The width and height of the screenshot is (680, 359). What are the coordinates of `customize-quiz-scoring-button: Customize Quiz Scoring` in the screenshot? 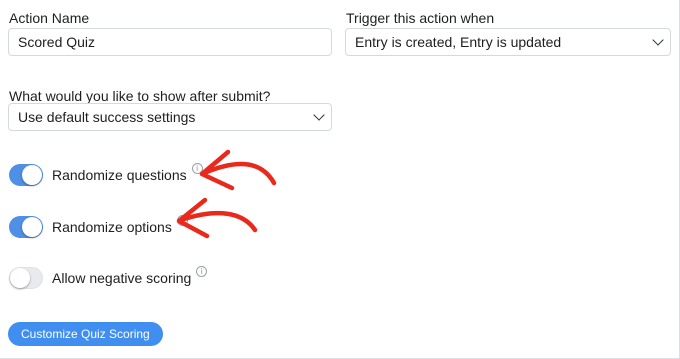 It's located at (85, 334).